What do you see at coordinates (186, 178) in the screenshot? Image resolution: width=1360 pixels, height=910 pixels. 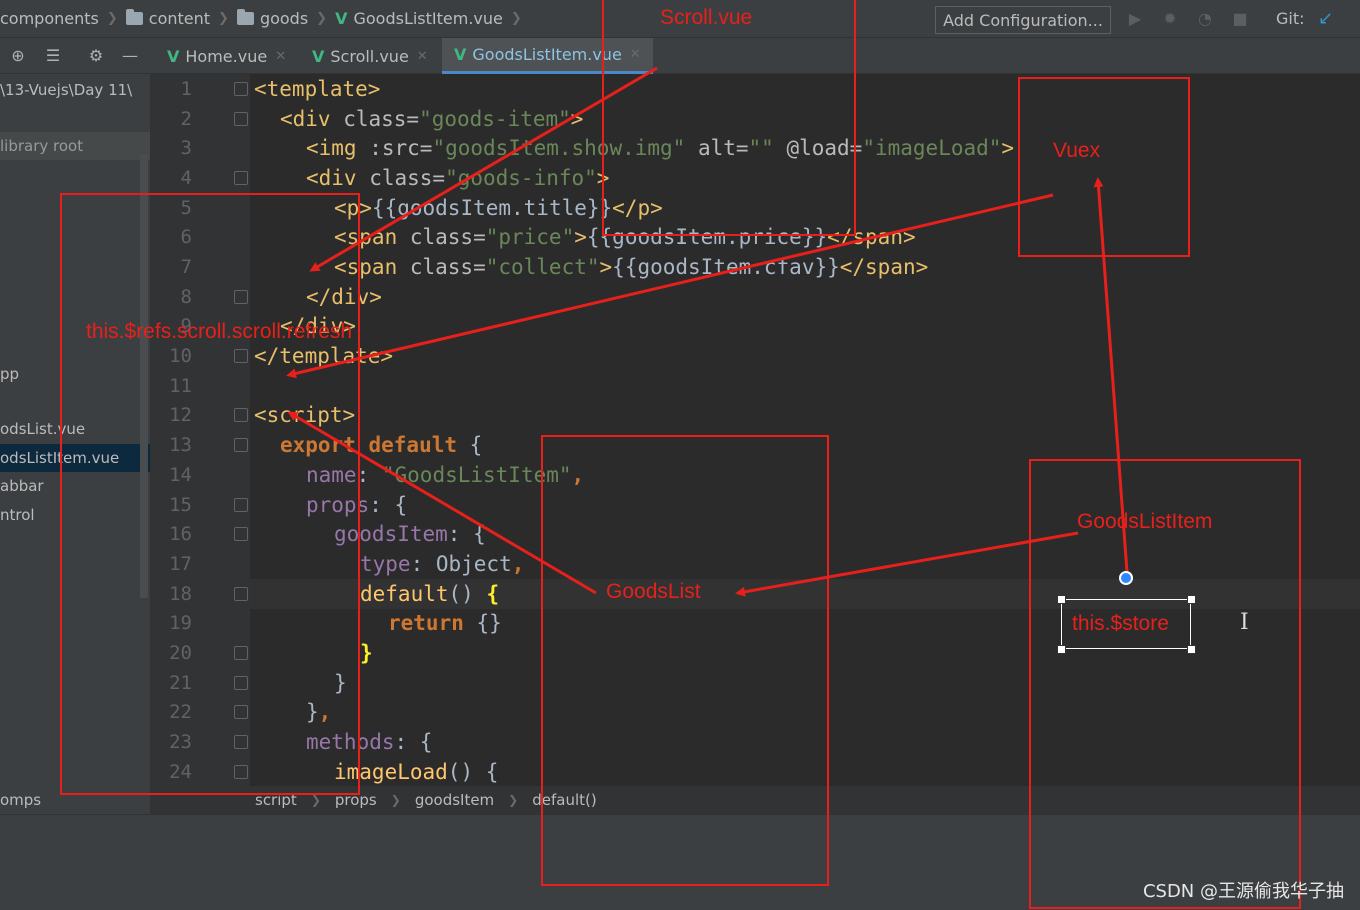 I see `line-number: 4` at bounding box center [186, 178].